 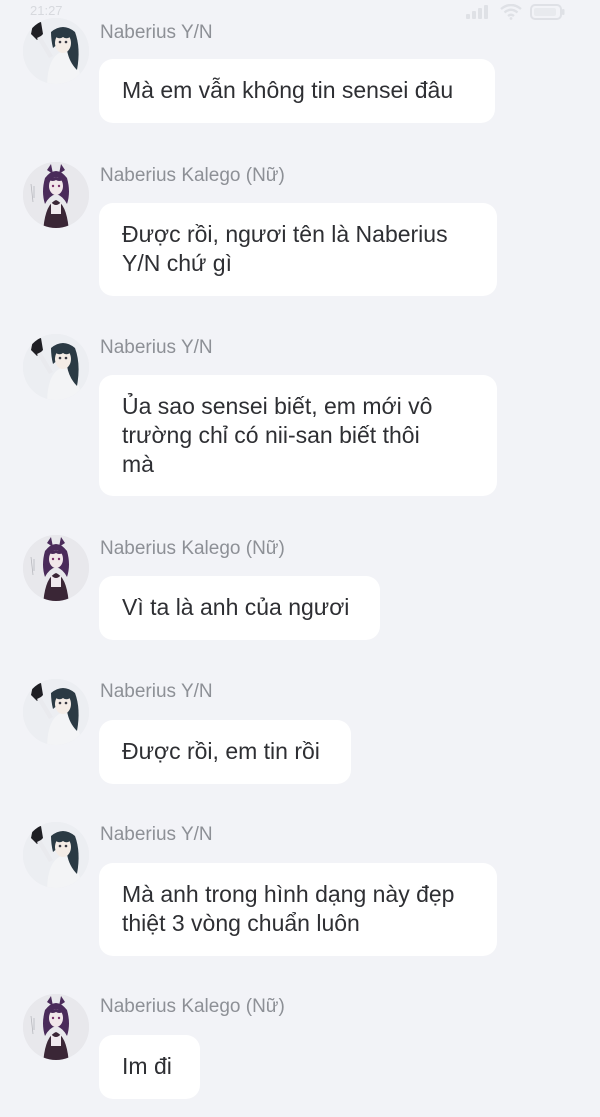 What do you see at coordinates (225, 752) in the screenshot?
I see `message-bubble: Được rồi, em tin rồi` at bounding box center [225, 752].